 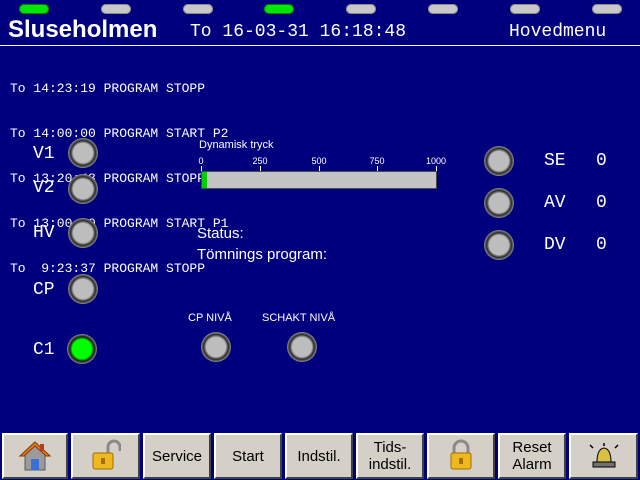 I want to click on status-label: Status:, so click(x=220, y=233).